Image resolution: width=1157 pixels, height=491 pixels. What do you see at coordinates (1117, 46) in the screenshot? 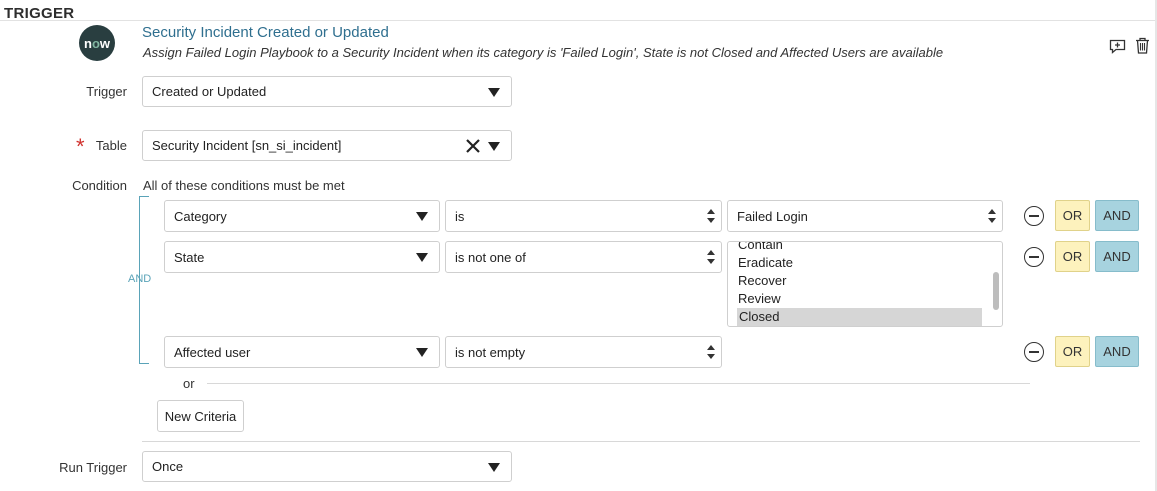
I see `add-comment-icon` at bounding box center [1117, 46].